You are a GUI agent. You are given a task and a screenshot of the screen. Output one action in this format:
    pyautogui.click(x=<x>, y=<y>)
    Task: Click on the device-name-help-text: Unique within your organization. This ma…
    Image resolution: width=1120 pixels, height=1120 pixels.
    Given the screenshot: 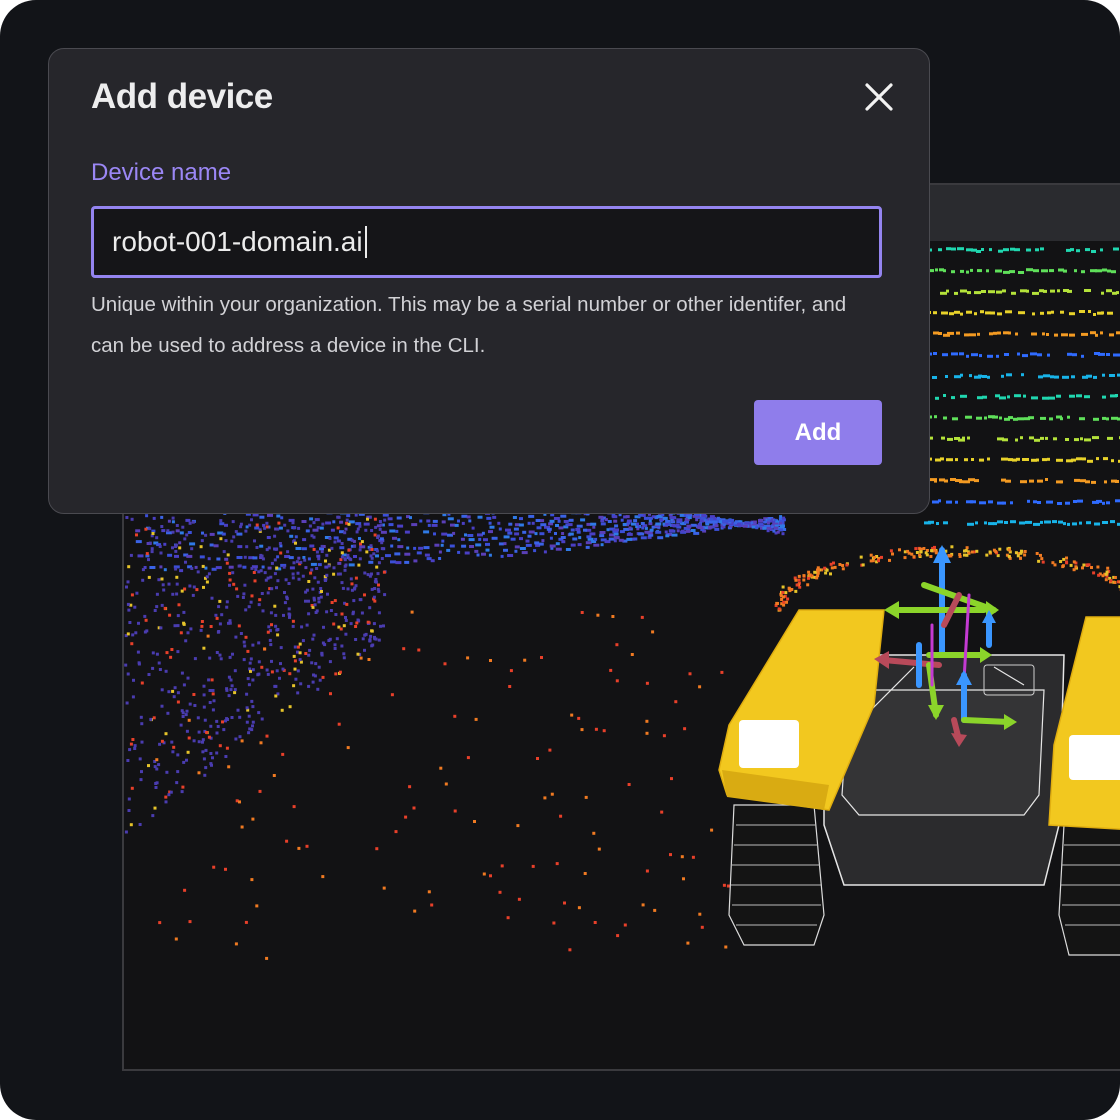 What is the action you would take?
    pyautogui.click(x=469, y=325)
    